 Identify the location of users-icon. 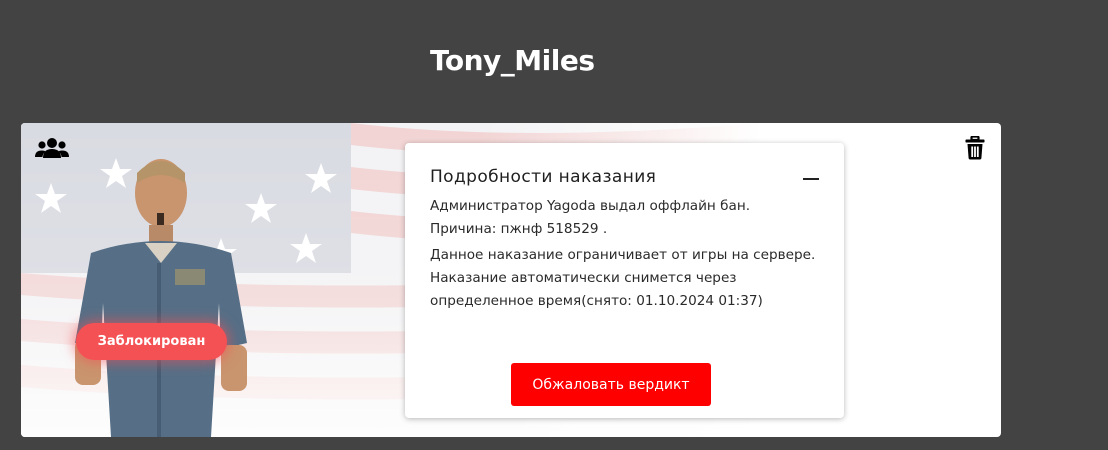
(52, 148).